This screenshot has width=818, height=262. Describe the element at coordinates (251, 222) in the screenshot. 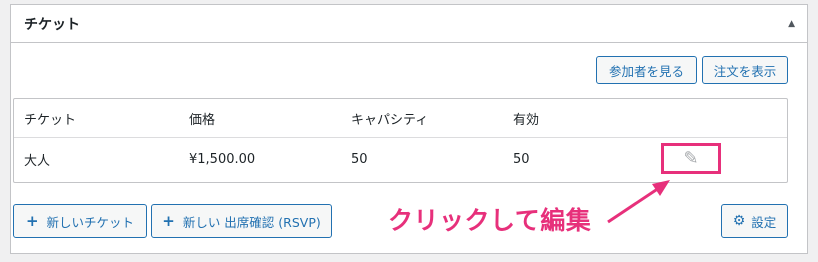

I see `new-rsvp-label: 新しい 出席確認 (RSVP)` at that location.